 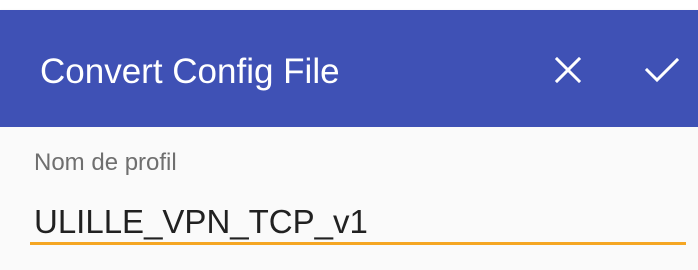 I want to click on page-title: Convert Config File, so click(x=190, y=71).